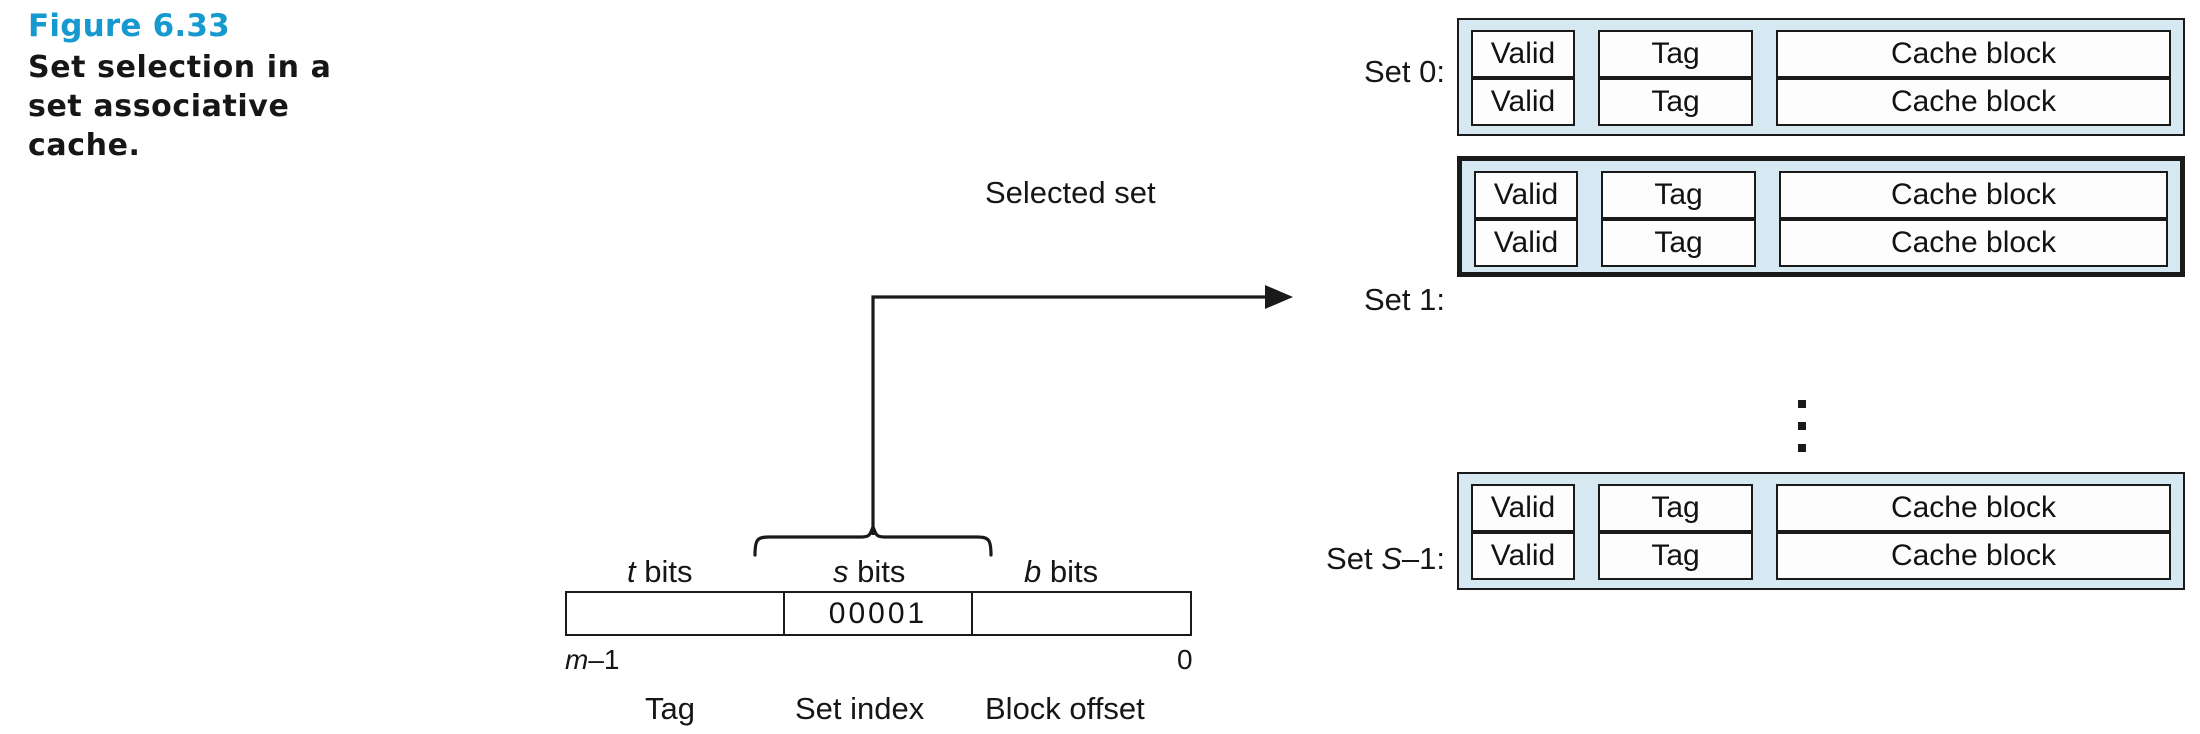 The image size is (2200, 734). I want to click on address-index-segment: 00001, so click(878, 613).